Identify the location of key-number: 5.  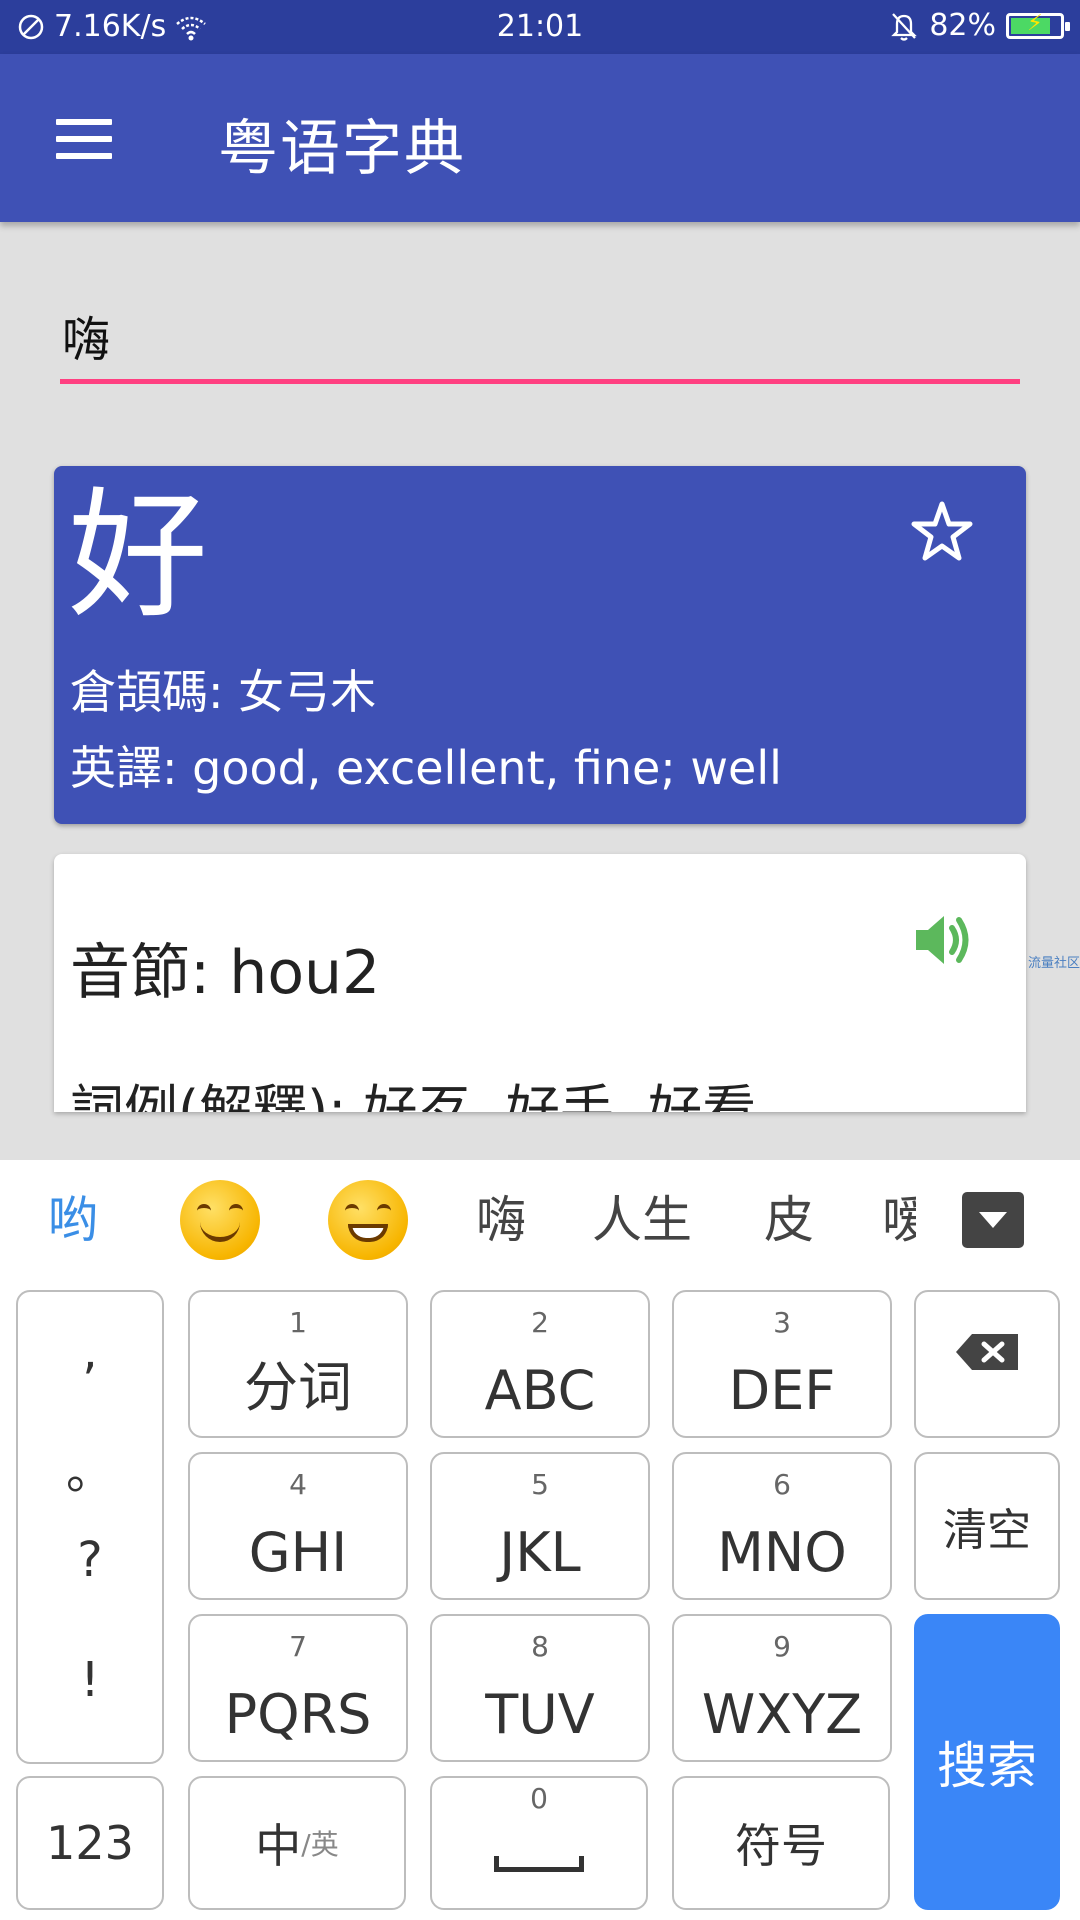
(540, 1484).